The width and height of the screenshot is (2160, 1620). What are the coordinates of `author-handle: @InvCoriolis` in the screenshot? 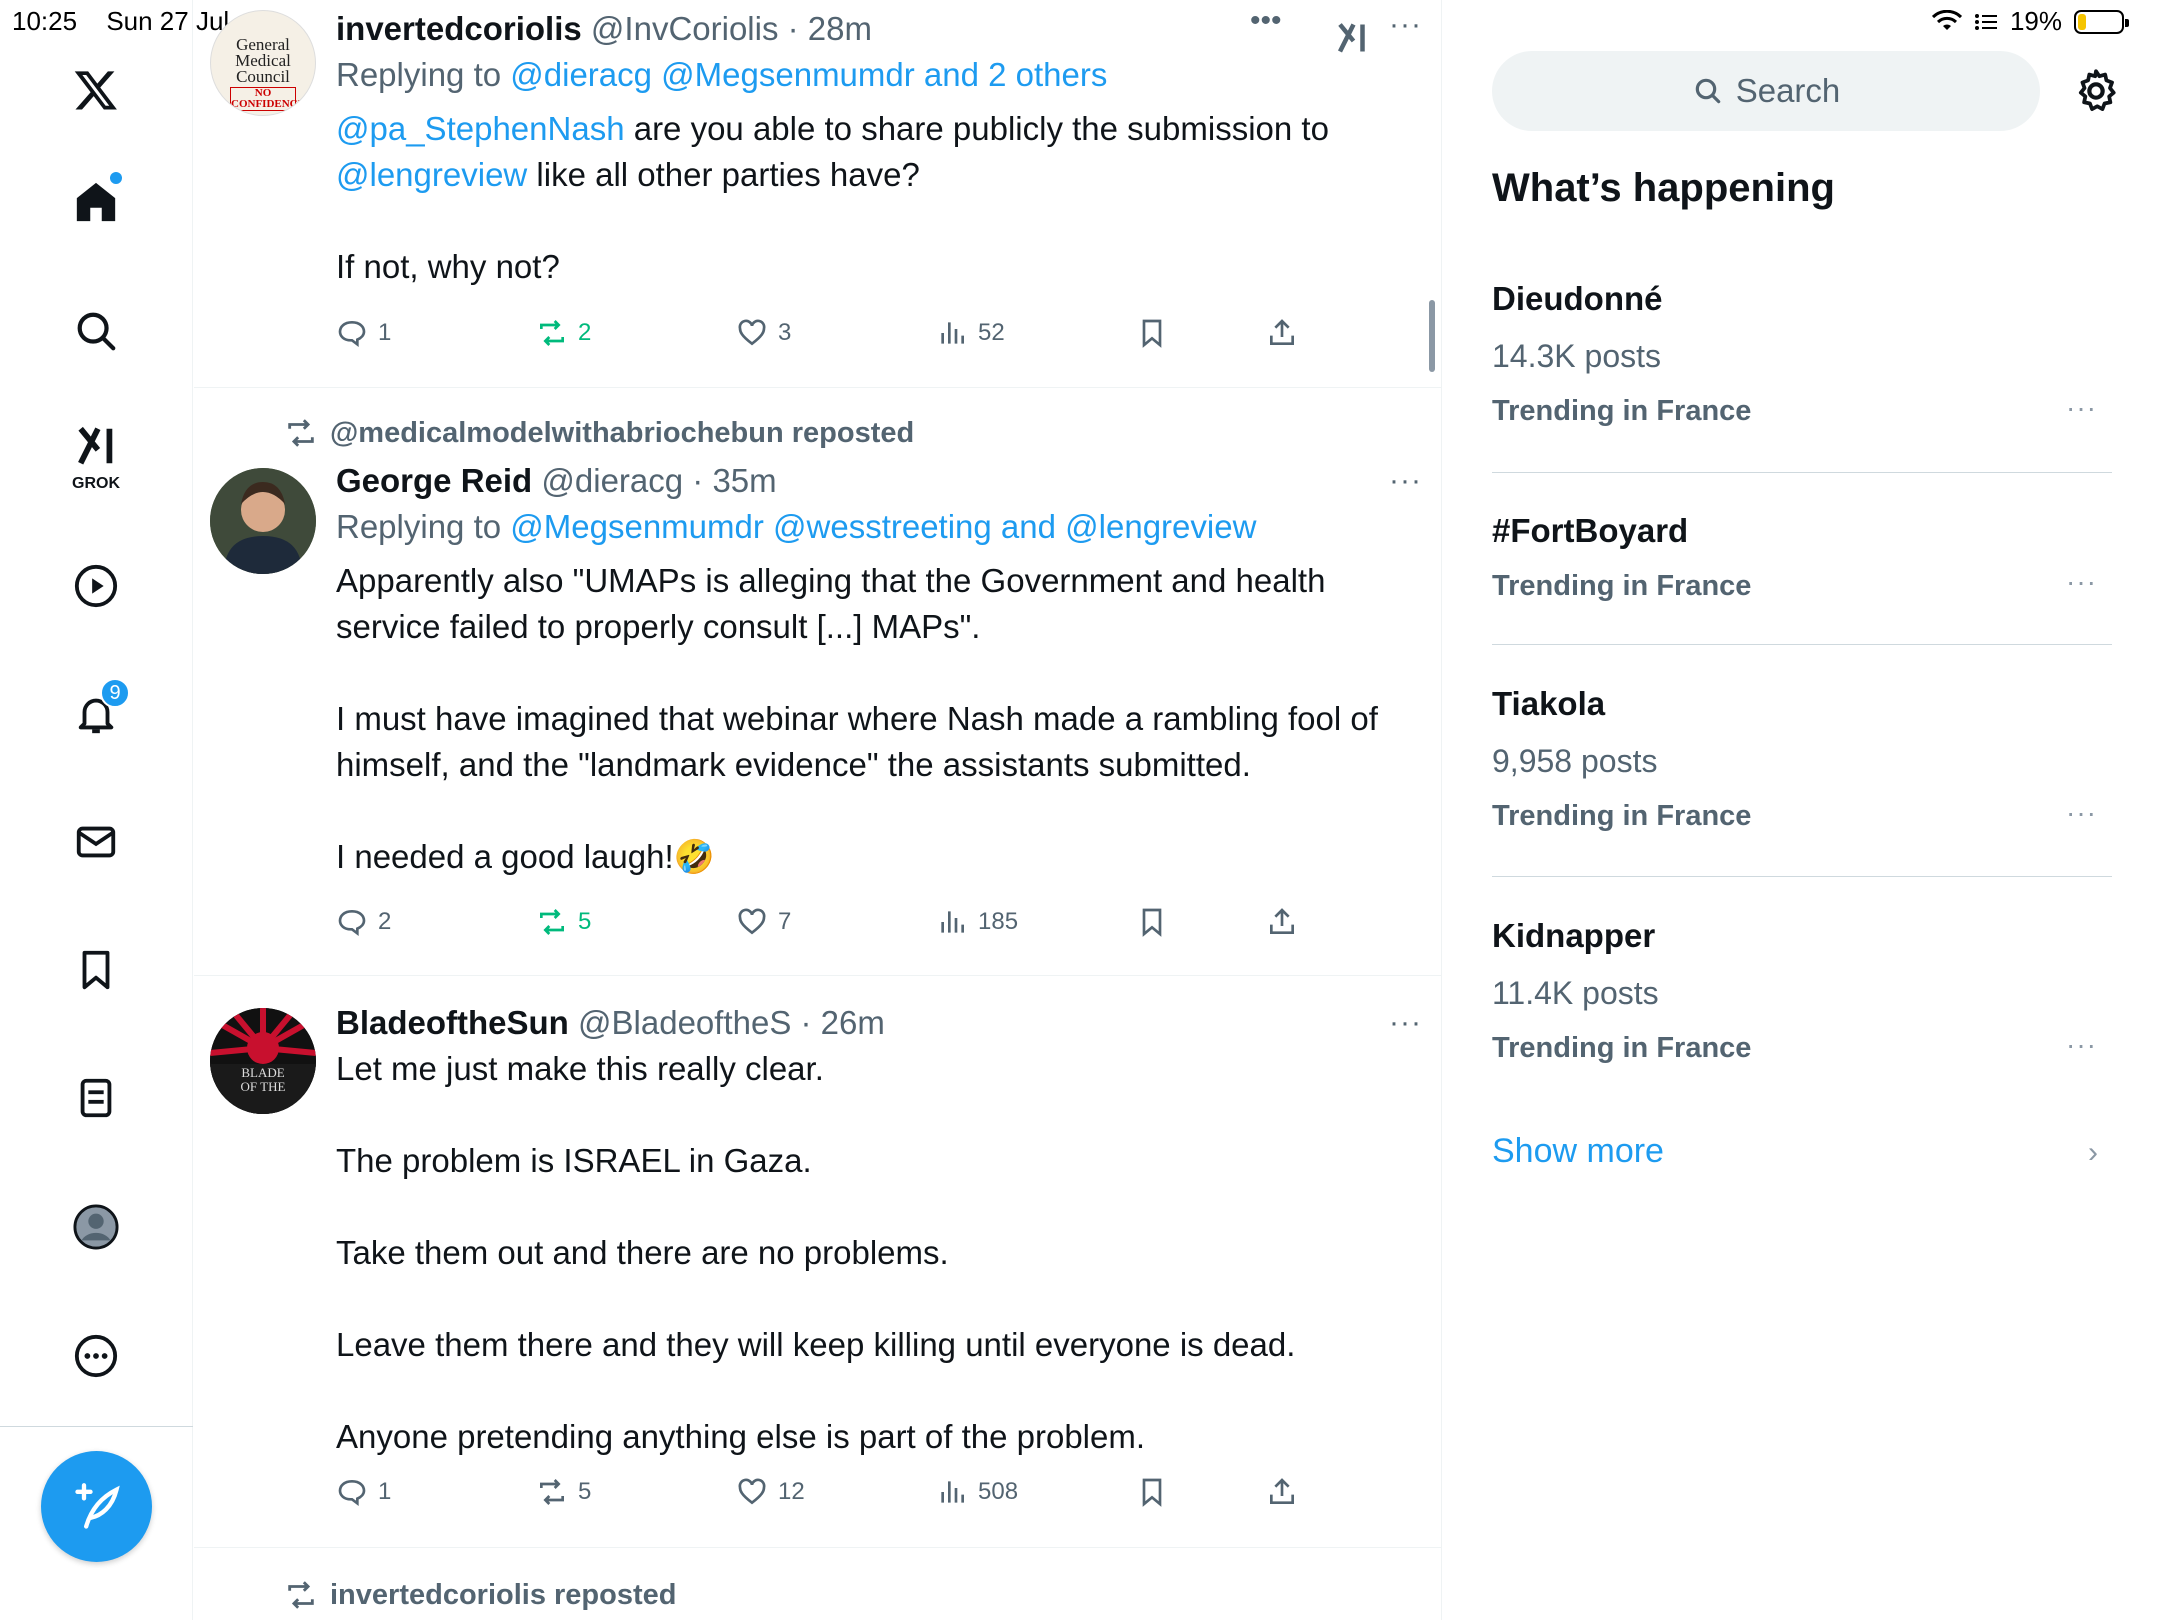 It's located at (685, 28).